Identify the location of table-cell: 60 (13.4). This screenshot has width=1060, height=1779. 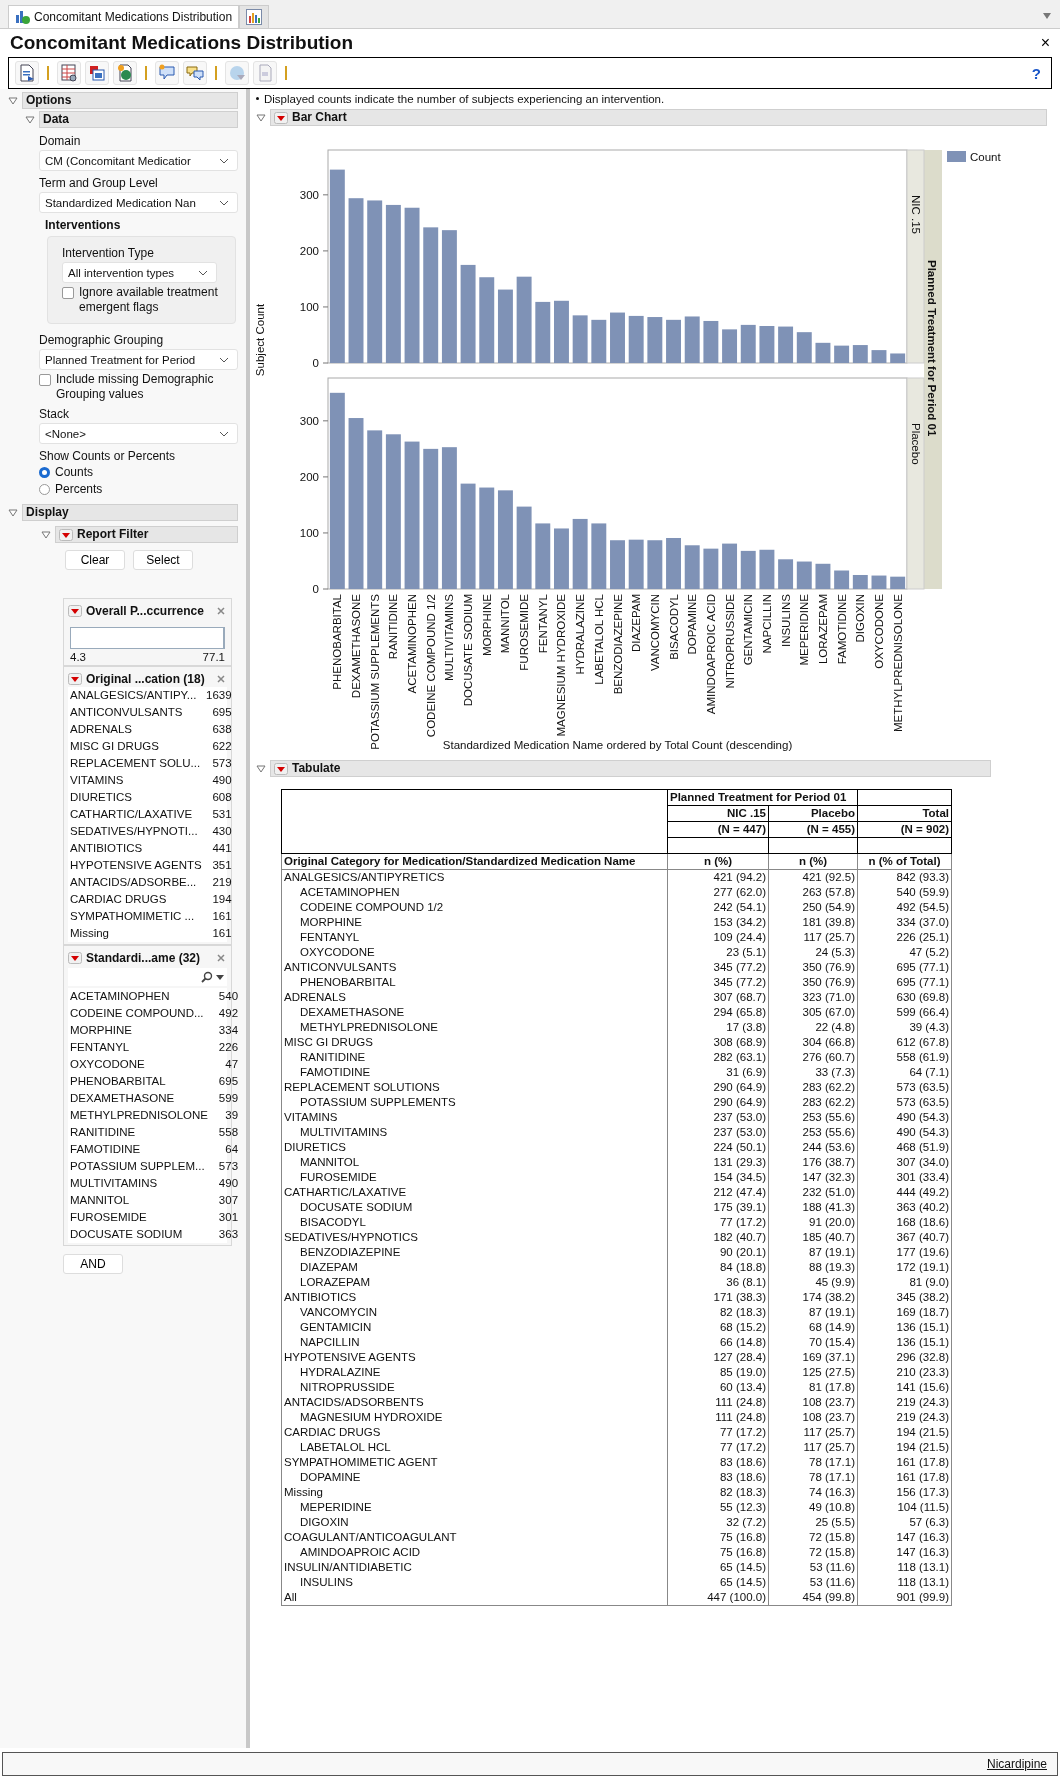
(718, 1387).